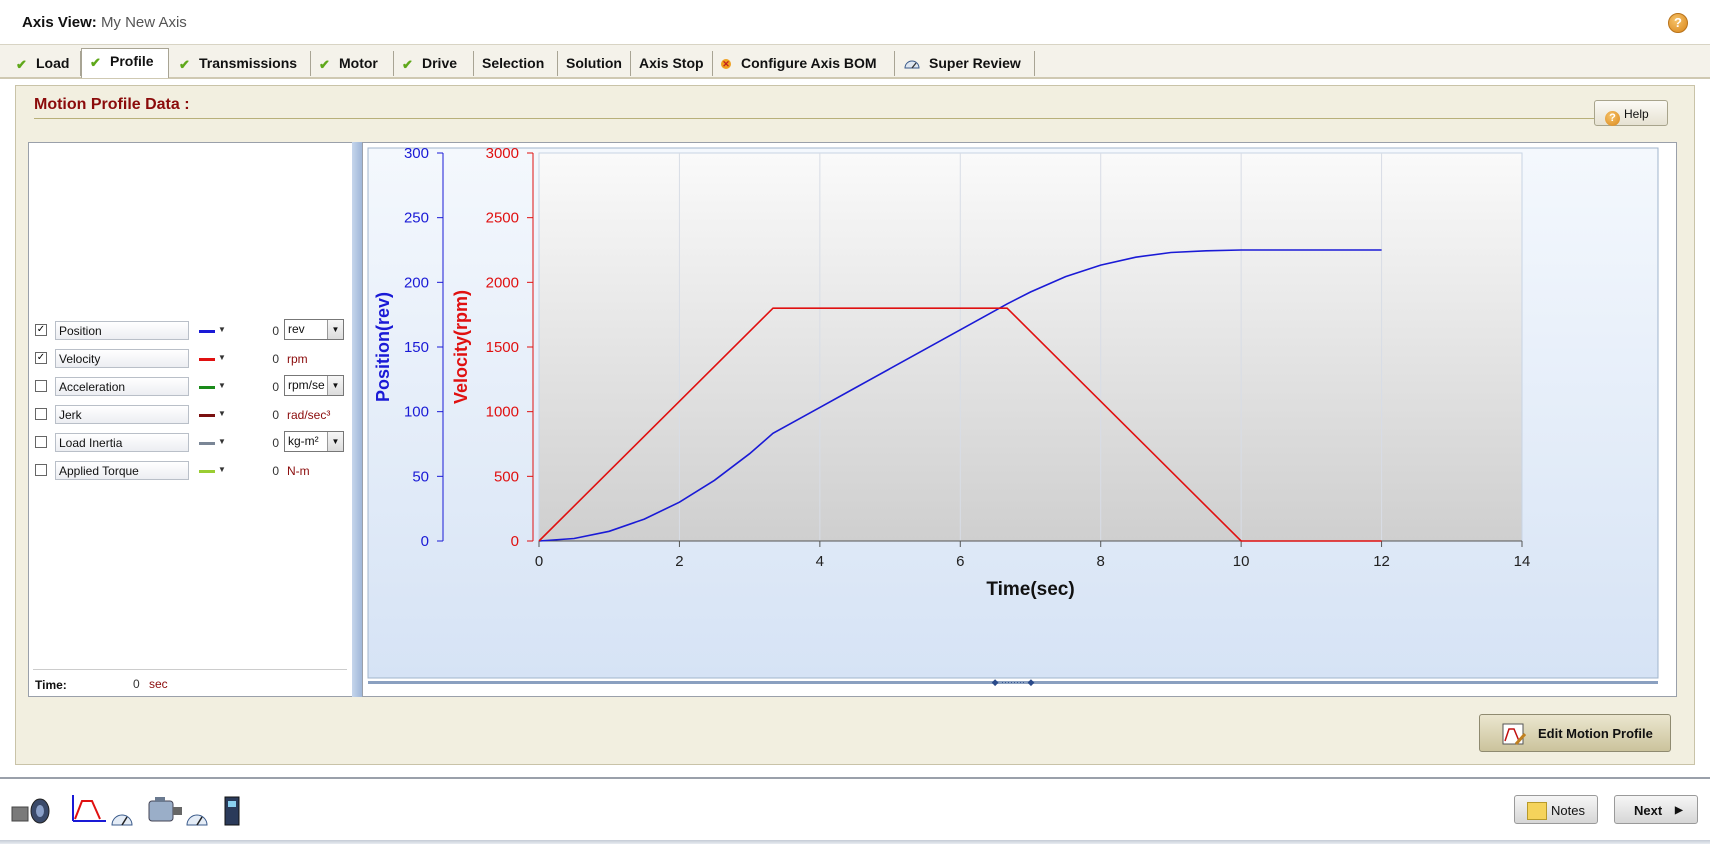 This screenshot has height=844, width=1710. I want to click on series-name: Position, so click(122, 330).